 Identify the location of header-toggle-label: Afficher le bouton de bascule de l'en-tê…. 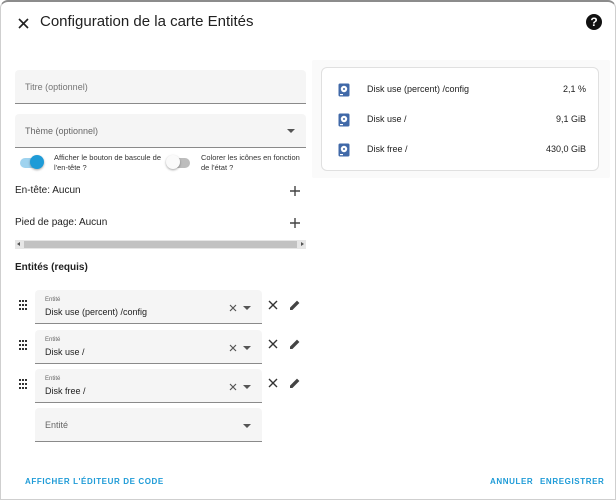
(108, 162).